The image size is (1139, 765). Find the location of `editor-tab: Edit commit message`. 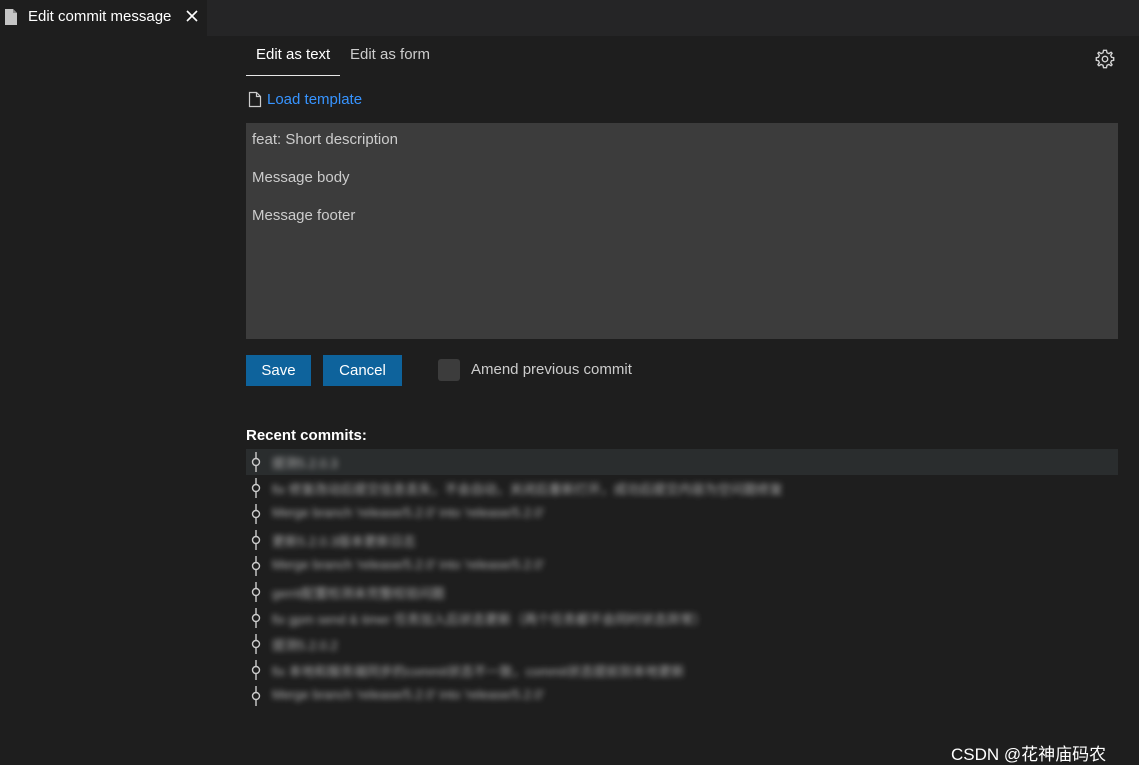

editor-tab: Edit commit message is located at coordinates (103, 18).